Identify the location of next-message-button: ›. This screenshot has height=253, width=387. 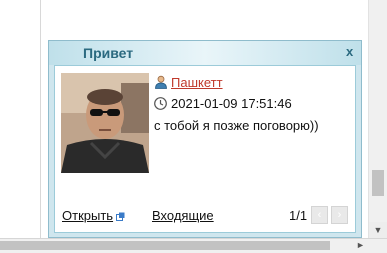
(339, 215).